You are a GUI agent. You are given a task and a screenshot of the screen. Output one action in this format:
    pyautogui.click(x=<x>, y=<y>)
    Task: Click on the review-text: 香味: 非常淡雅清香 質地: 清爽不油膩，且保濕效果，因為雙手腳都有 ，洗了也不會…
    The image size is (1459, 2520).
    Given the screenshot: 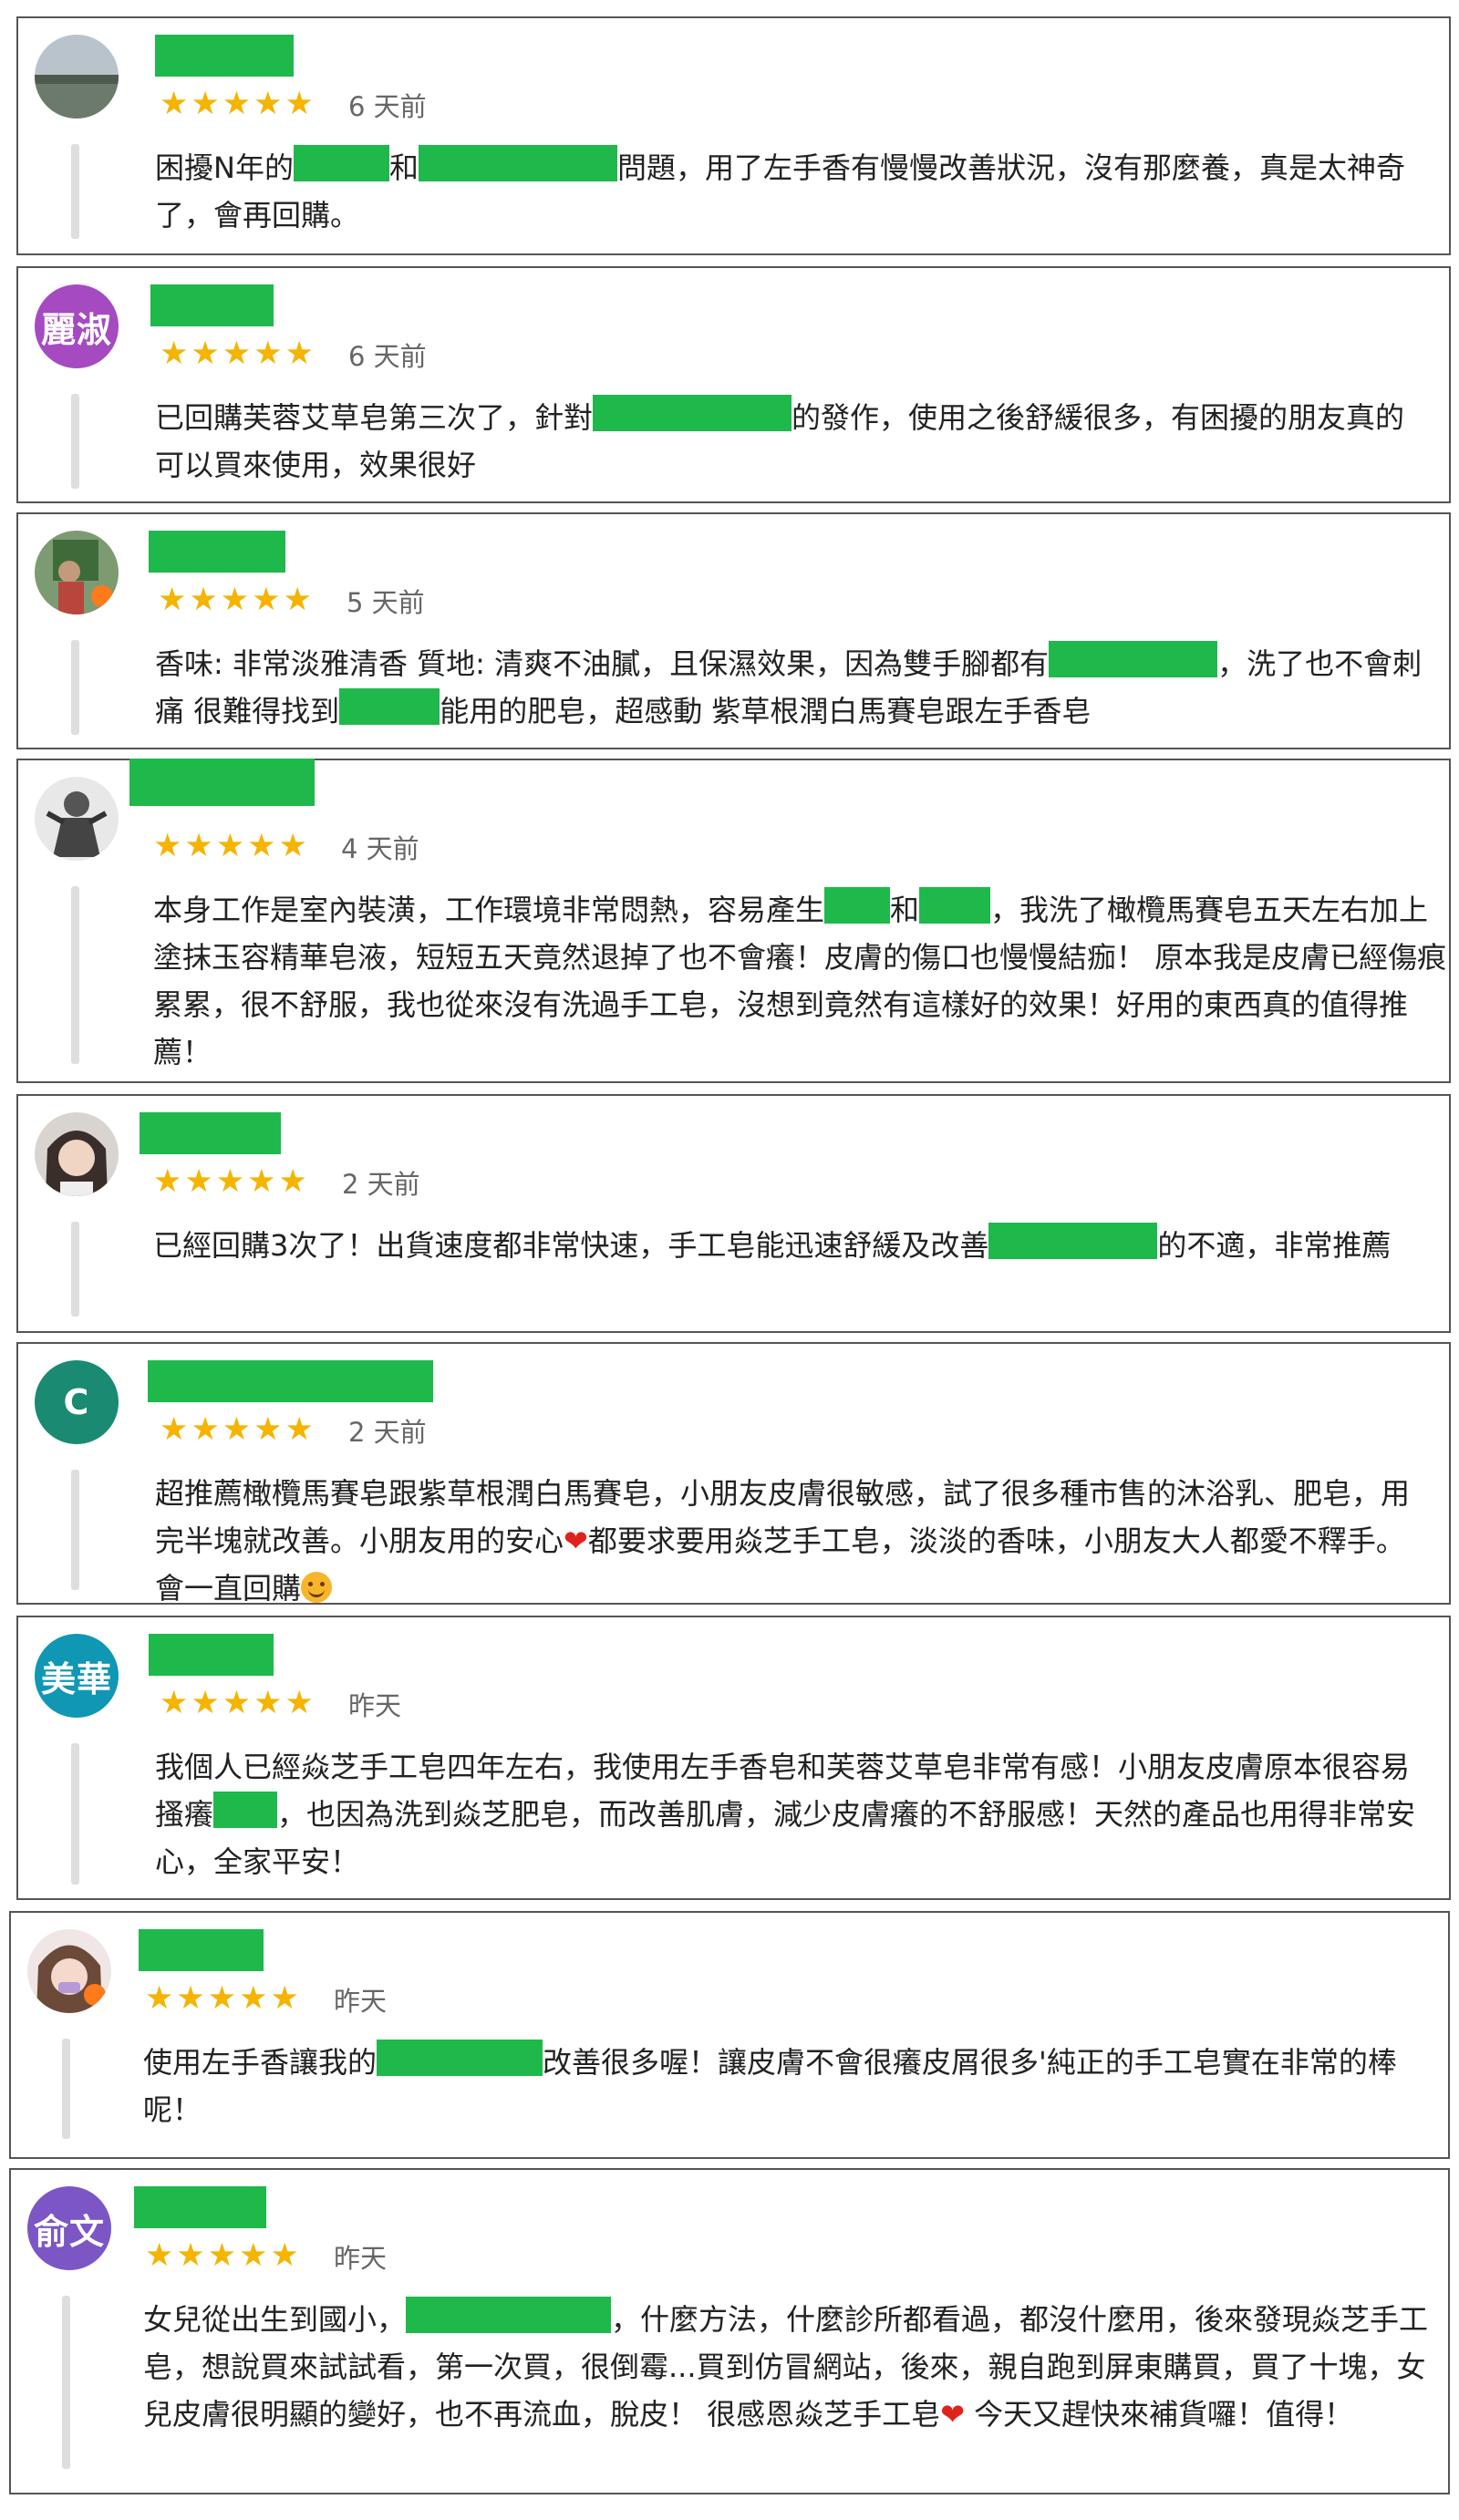 What is the action you would take?
    pyautogui.click(x=802, y=687)
    